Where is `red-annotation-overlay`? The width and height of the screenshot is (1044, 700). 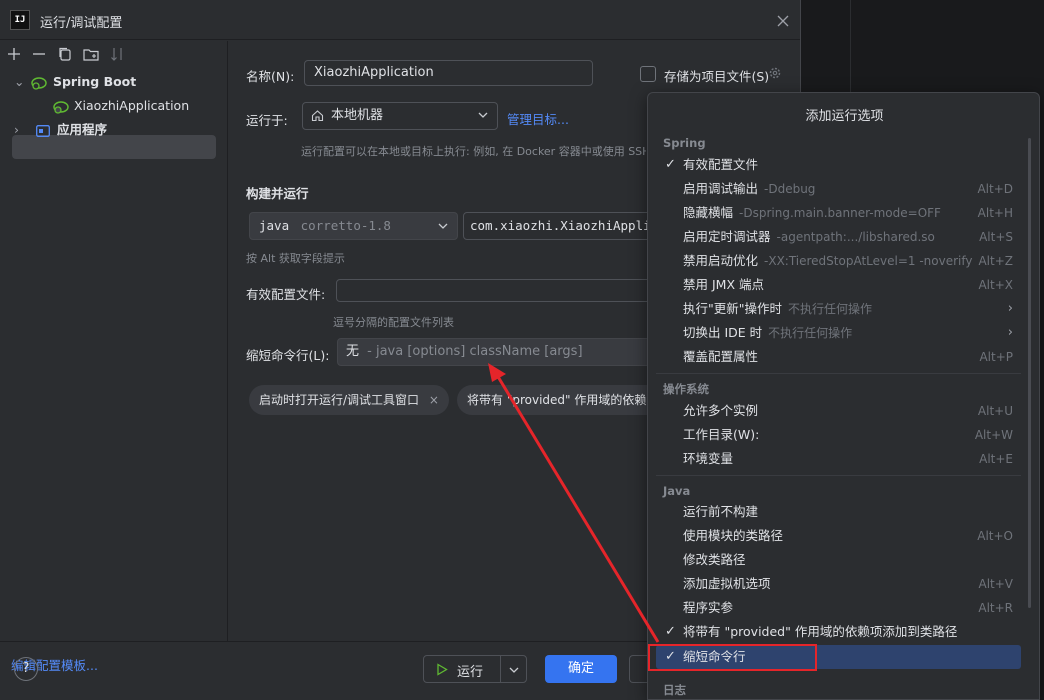 red-annotation-overlay is located at coordinates (652, 517).